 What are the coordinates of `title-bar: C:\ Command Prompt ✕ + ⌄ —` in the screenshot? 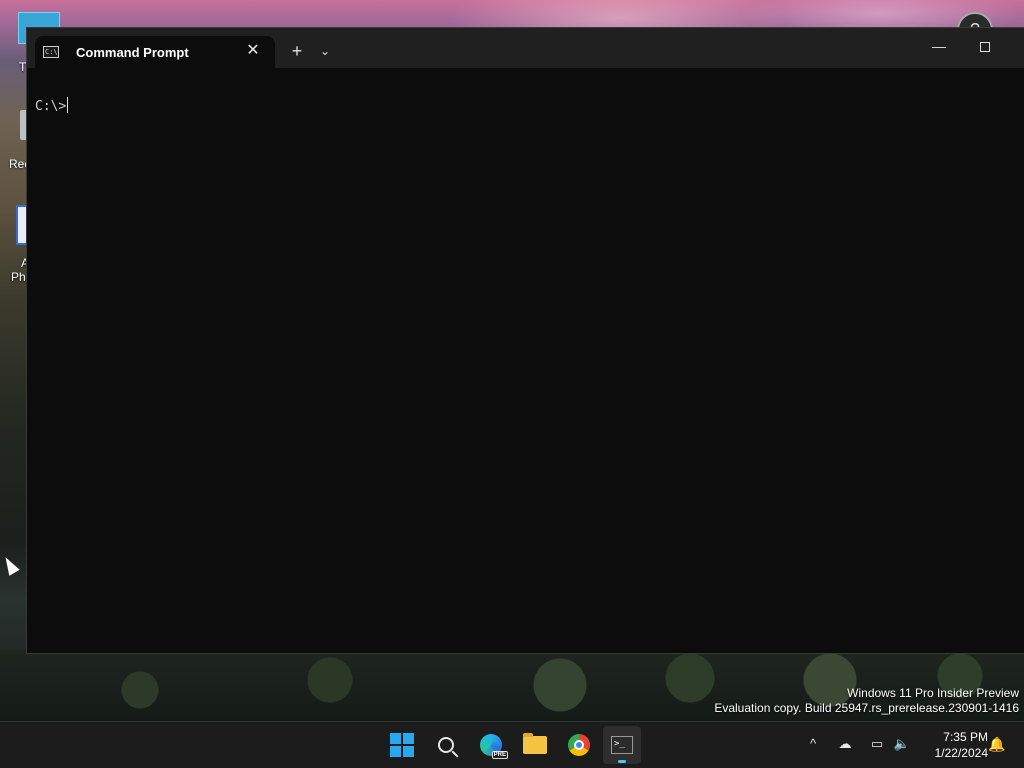 It's located at (525, 48).